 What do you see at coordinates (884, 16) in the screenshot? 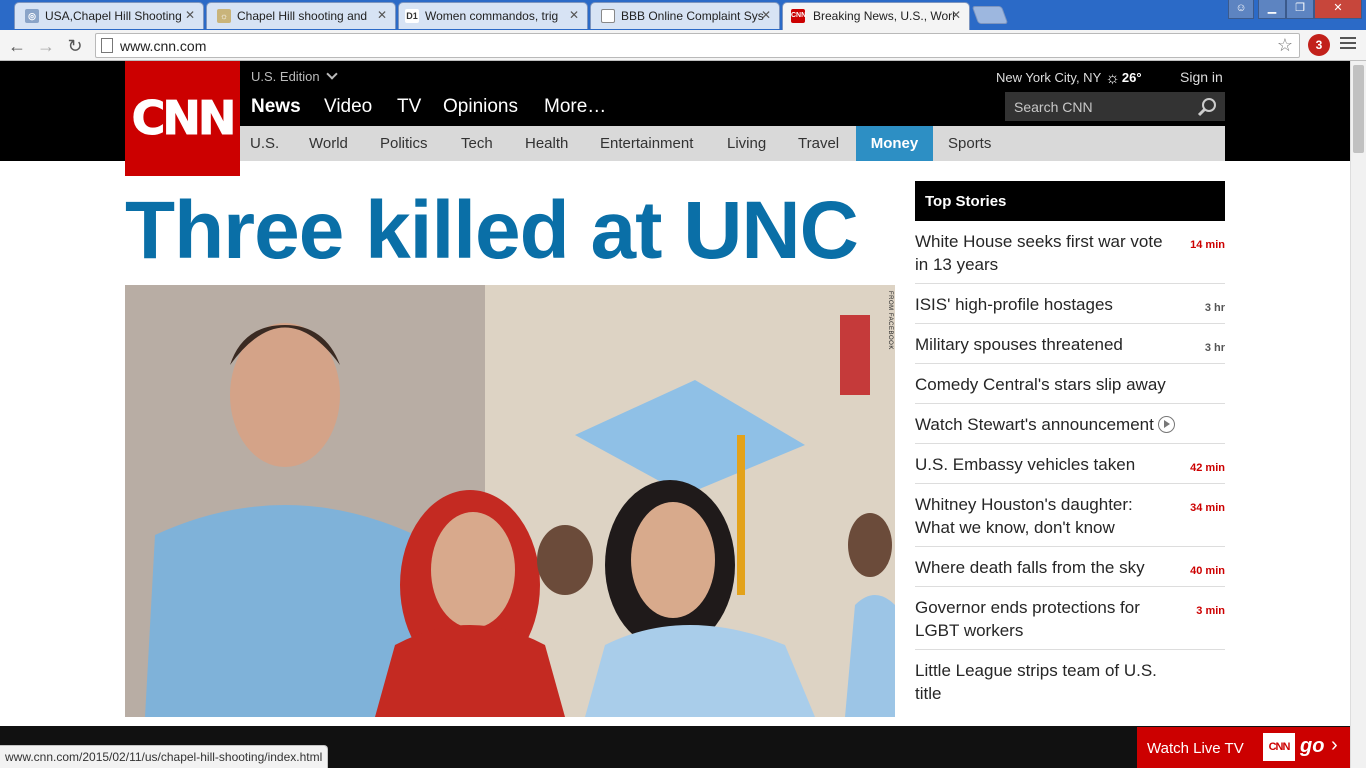
I see `tab-title: Breaking News, U.S., Worl` at bounding box center [884, 16].